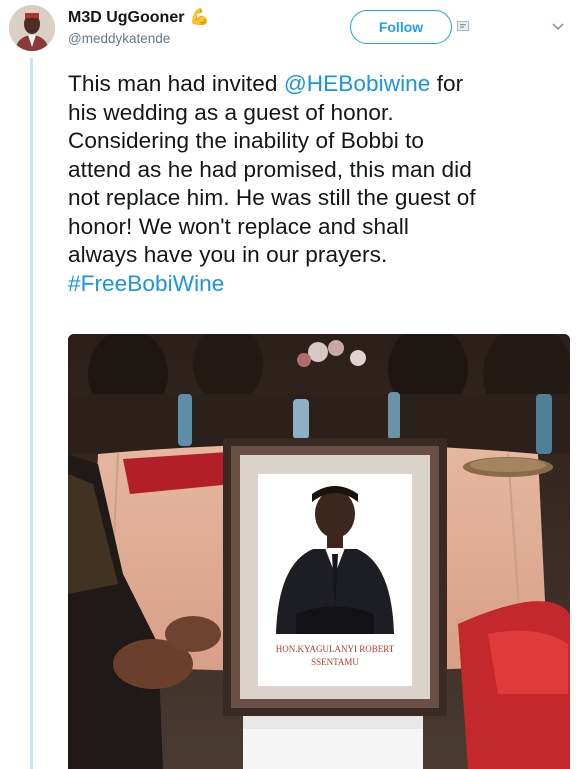 The image size is (578, 769). I want to click on tweet-line: Considering the inability of Bobbi to, so click(246, 140).